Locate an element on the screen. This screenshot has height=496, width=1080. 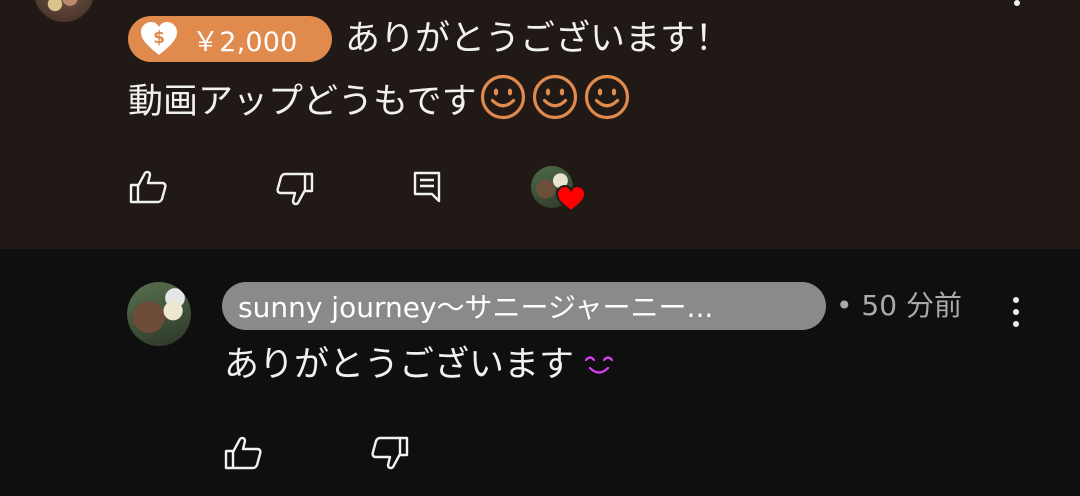
smiley-emoji-group is located at coordinates (555, 97).